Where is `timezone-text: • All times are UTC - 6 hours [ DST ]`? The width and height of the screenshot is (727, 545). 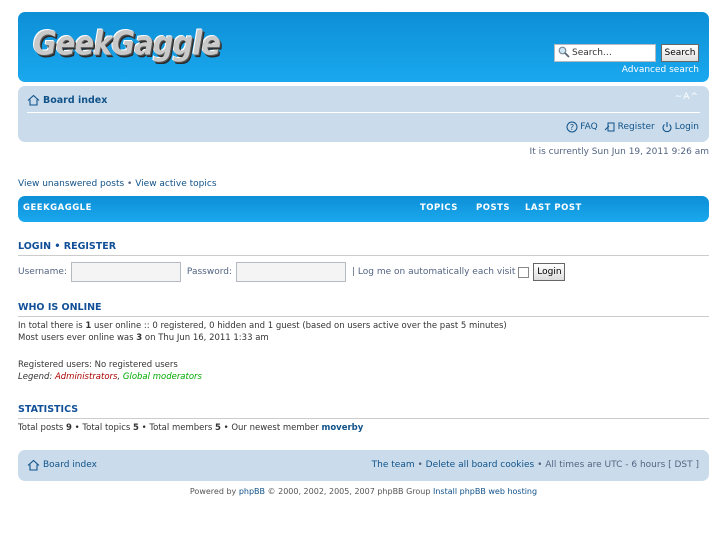 timezone-text: • All times are UTC - 6 hours [ DST ] is located at coordinates (616, 465).